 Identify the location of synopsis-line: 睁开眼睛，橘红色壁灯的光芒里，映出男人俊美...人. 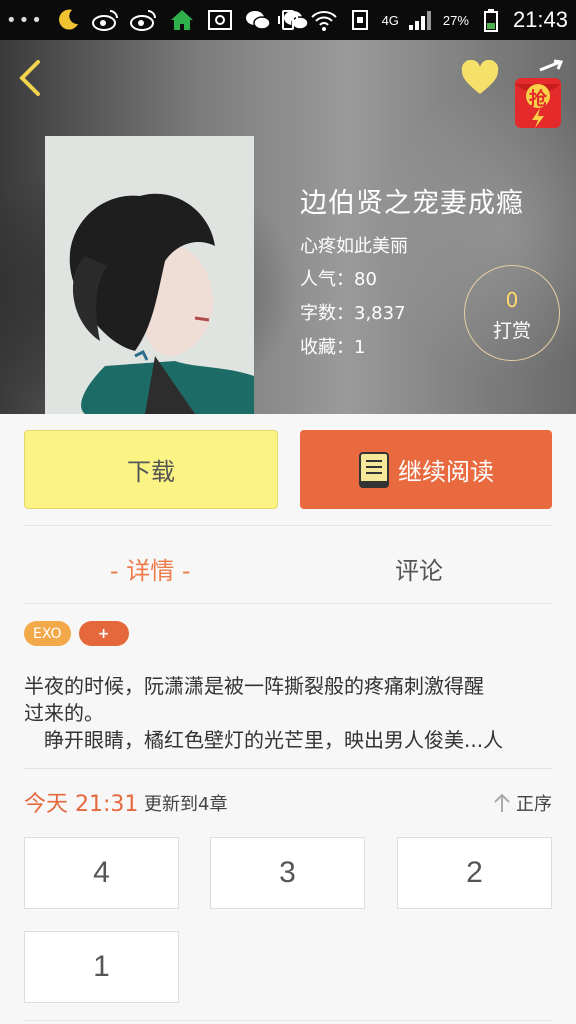
(264, 740).